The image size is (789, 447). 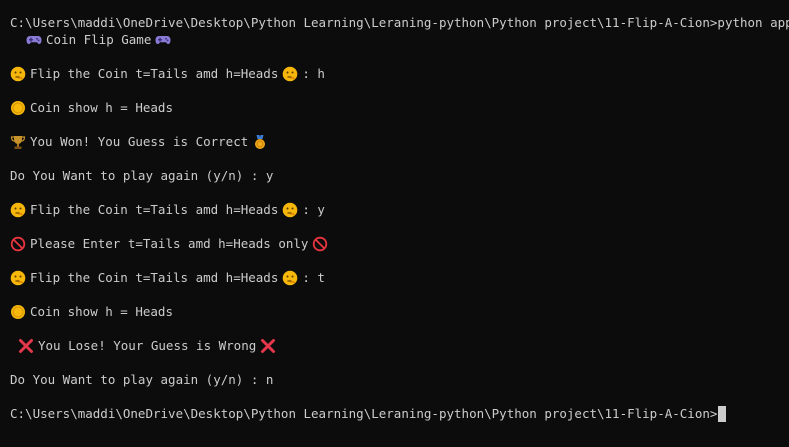 I want to click on play-again-line: Do You Want to play again (y/n) : y, so click(x=141, y=175).